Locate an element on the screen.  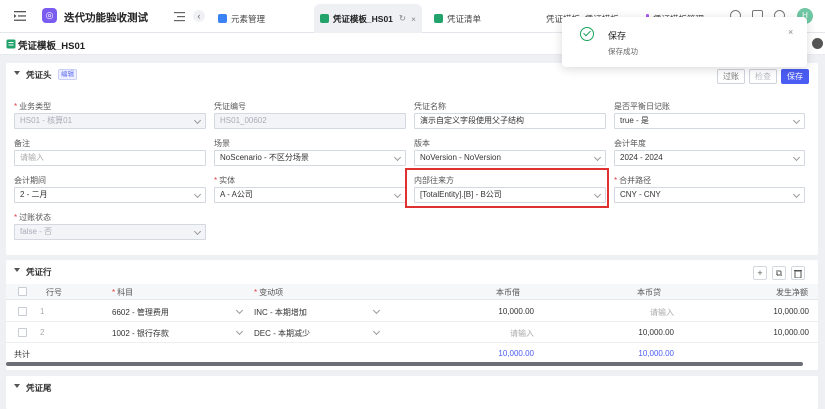
balance-journal-select: true - 是 is located at coordinates (709, 121).